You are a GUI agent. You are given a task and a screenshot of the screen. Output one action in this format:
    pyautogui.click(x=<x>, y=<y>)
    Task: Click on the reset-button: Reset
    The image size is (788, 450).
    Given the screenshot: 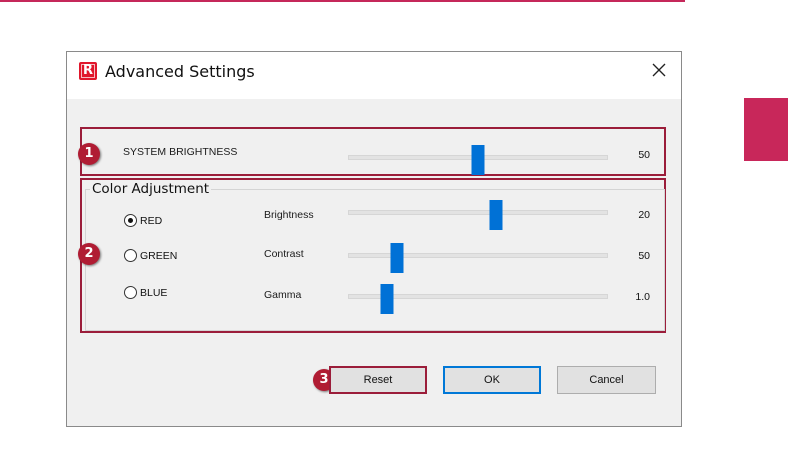 What is the action you would take?
    pyautogui.click(x=378, y=380)
    